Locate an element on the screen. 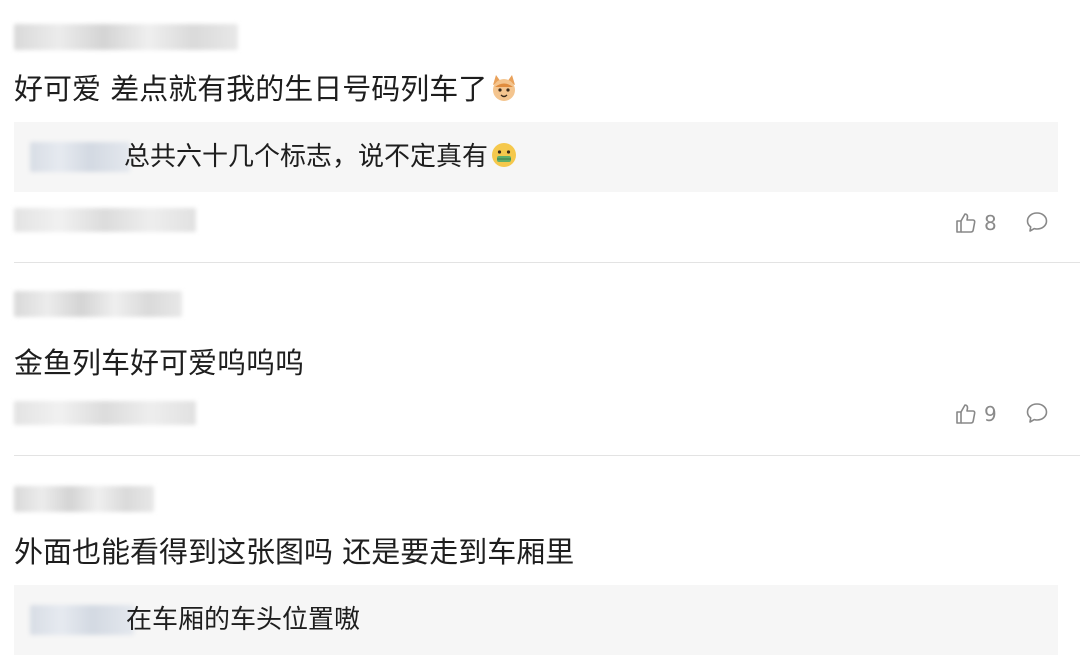  reply-box: 在车厢的车头位置嗷 is located at coordinates (536, 620).